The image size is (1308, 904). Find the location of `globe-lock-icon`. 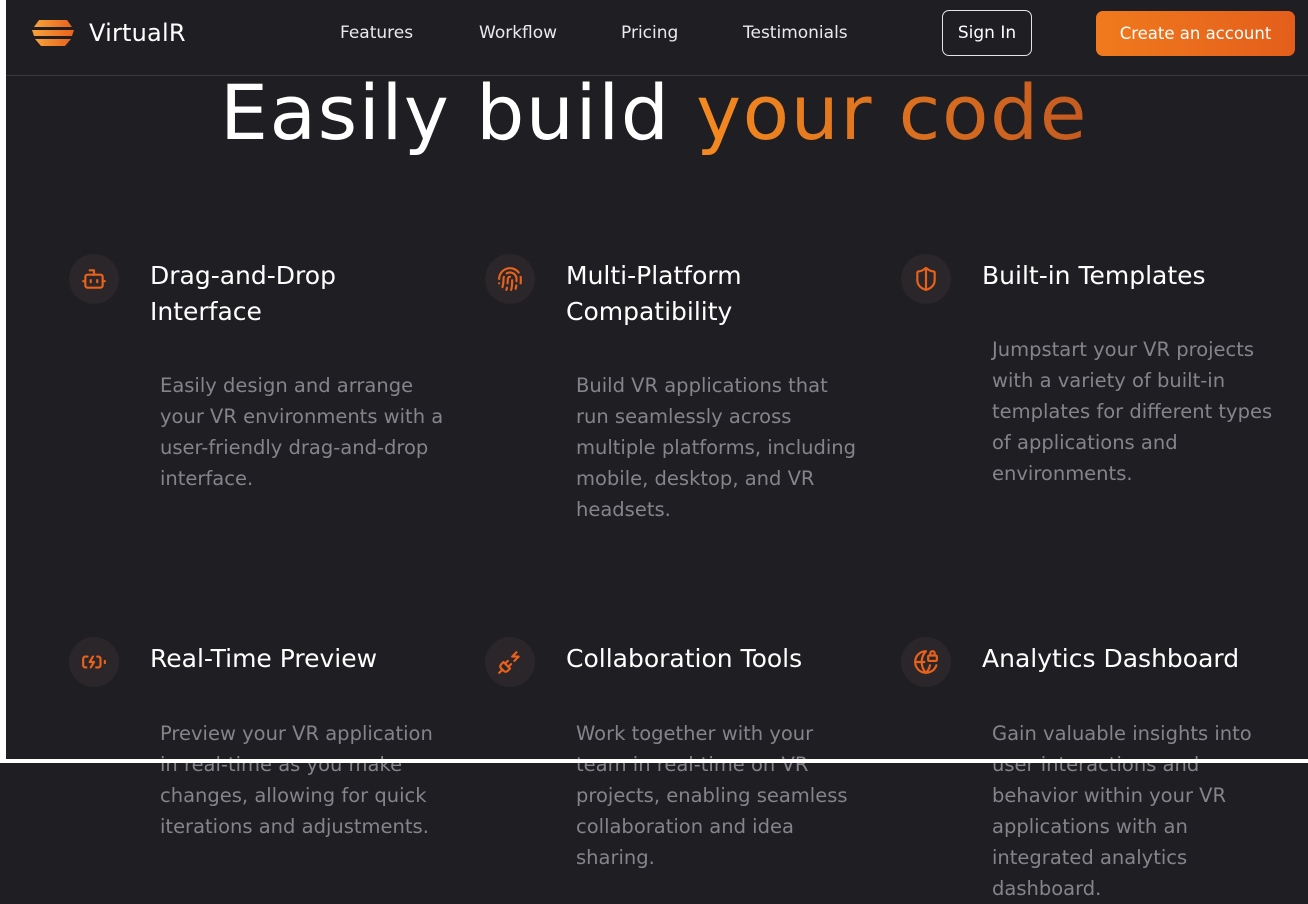

globe-lock-icon is located at coordinates (926, 662).